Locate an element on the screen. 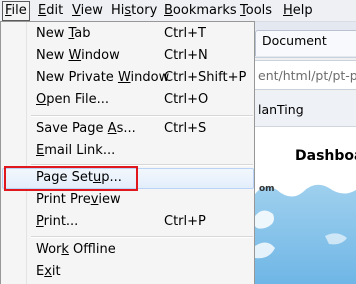  menu-view: View is located at coordinates (87, 11).